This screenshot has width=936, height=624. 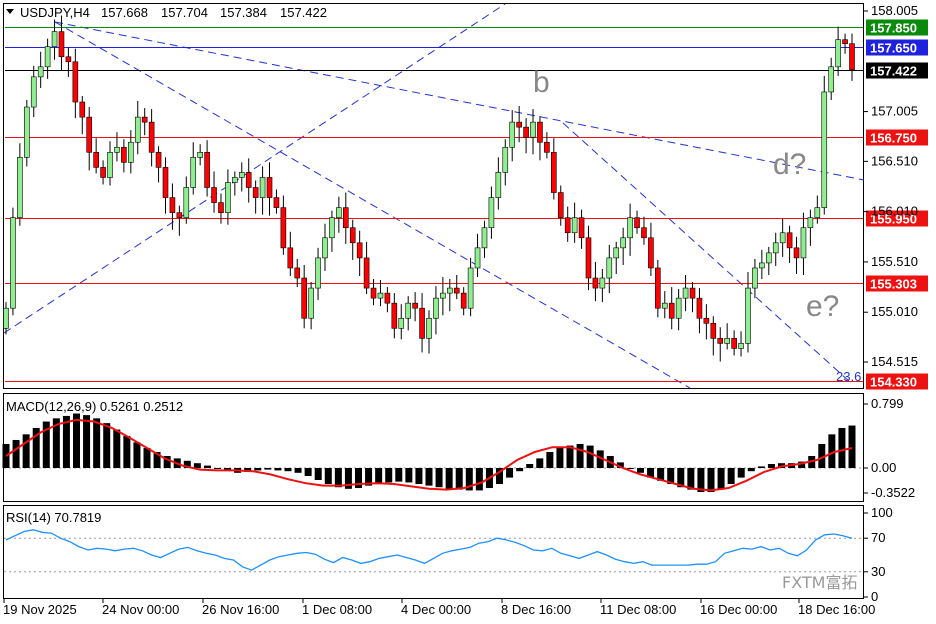 What do you see at coordinates (541, 82) in the screenshot?
I see `wave-label-b: b` at bounding box center [541, 82].